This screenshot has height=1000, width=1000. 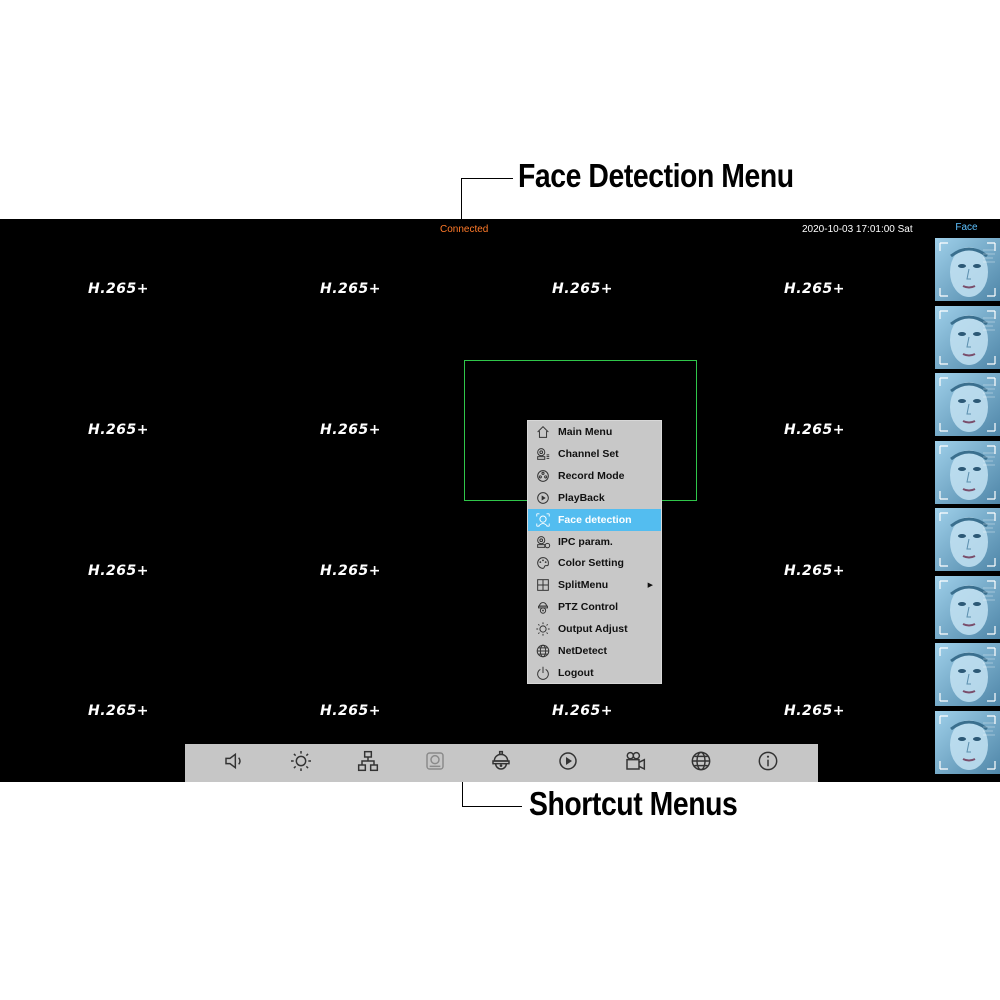 I want to click on globe-shortcut-button, so click(x=701, y=763).